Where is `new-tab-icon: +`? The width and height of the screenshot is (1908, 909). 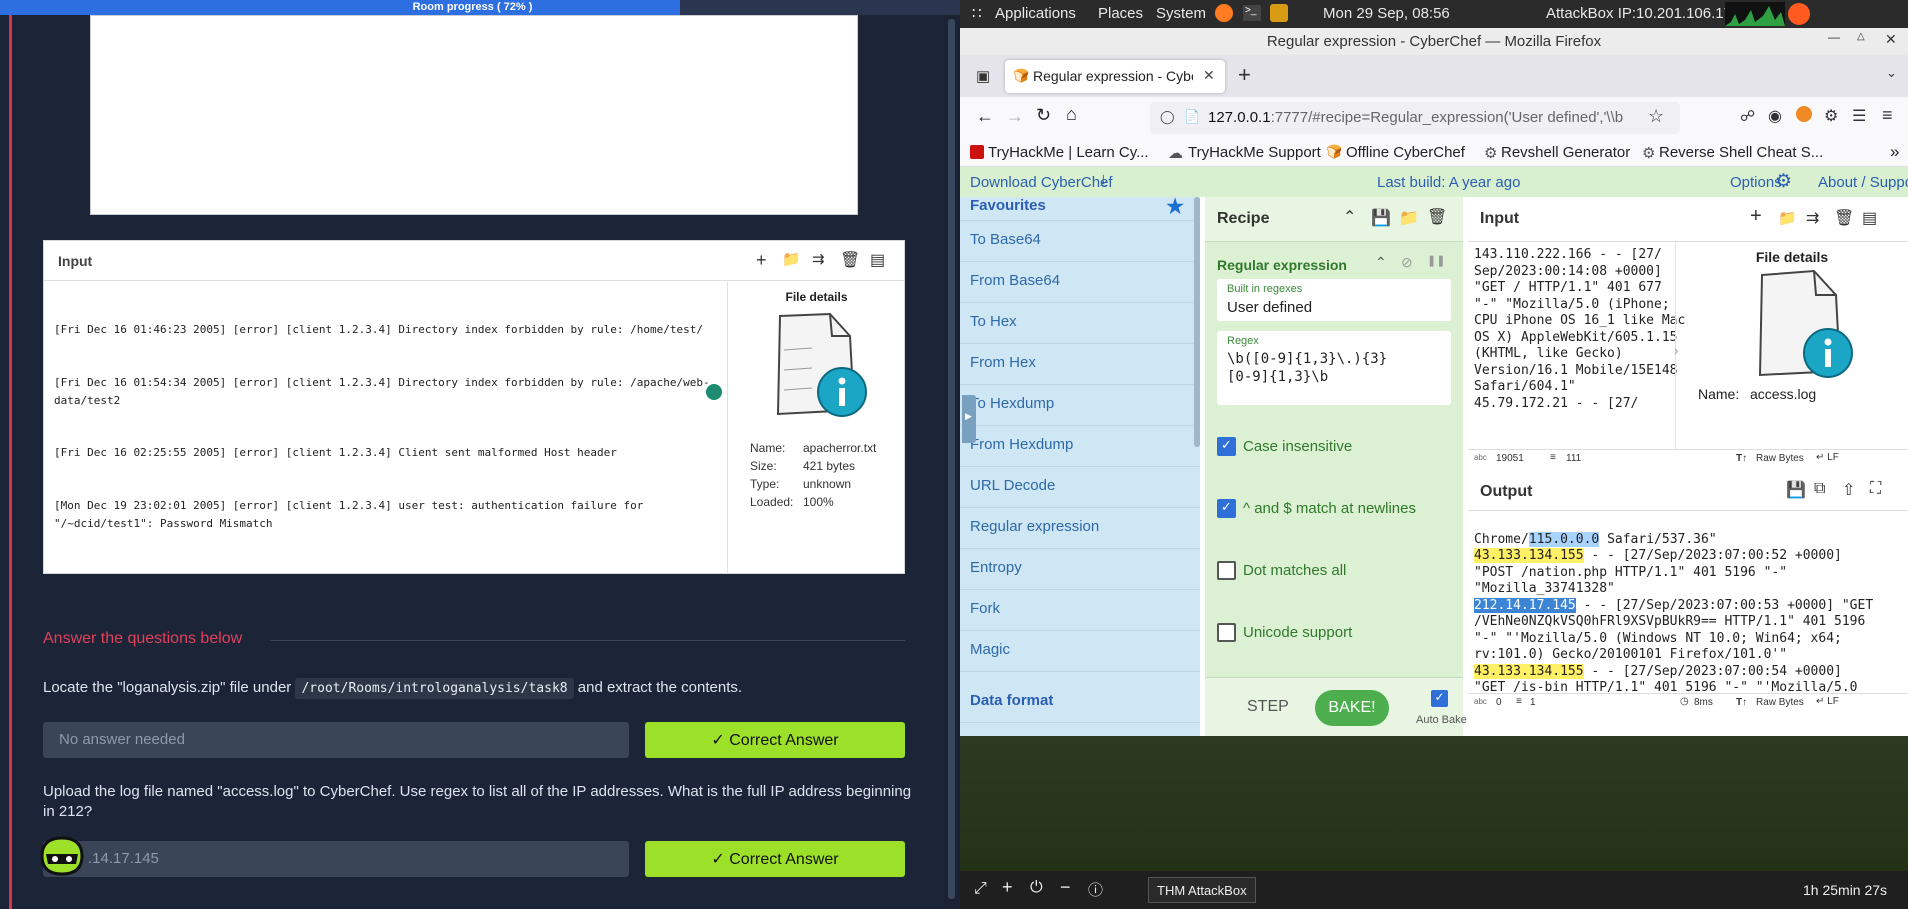 new-tab-icon: + is located at coordinates (1244, 75).